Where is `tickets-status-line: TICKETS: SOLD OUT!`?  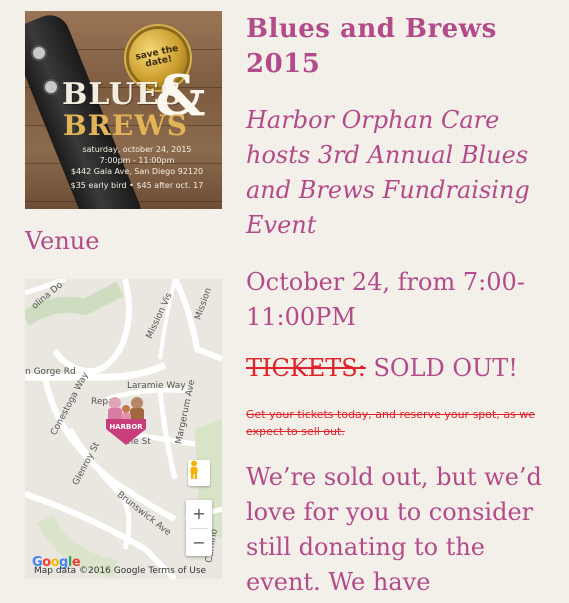 tickets-status-line: TICKETS: SOLD OUT! is located at coordinates (382, 368).